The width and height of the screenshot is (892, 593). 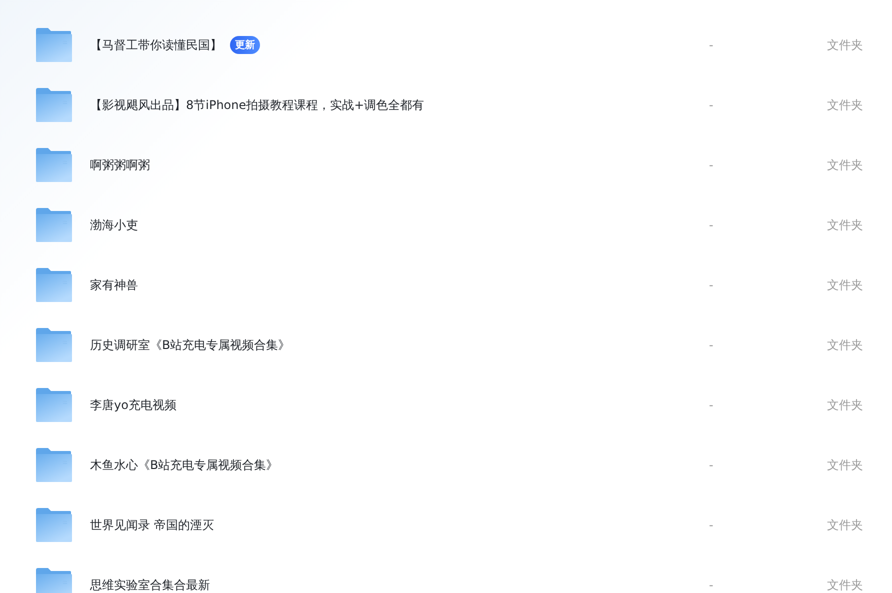 What do you see at coordinates (446, 45) in the screenshot?
I see `file-row: 【马督工带你读懂民国】 更新 - 文件夹` at bounding box center [446, 45].